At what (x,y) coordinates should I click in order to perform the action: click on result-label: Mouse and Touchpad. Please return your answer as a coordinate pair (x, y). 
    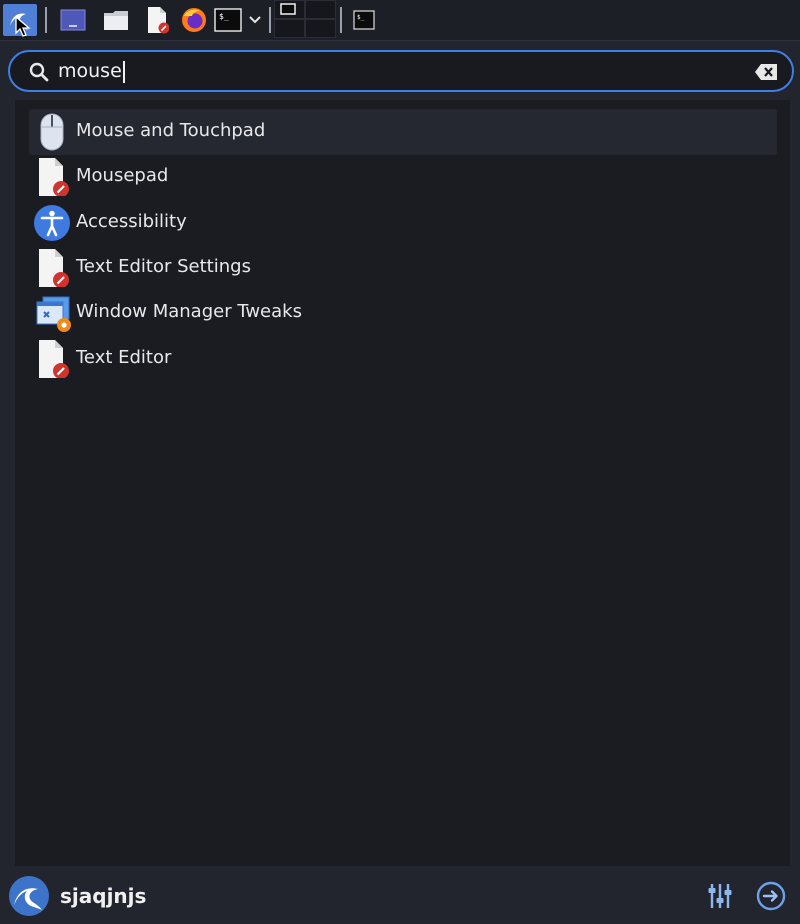
    Looking at the image, I should click on (171, 130).